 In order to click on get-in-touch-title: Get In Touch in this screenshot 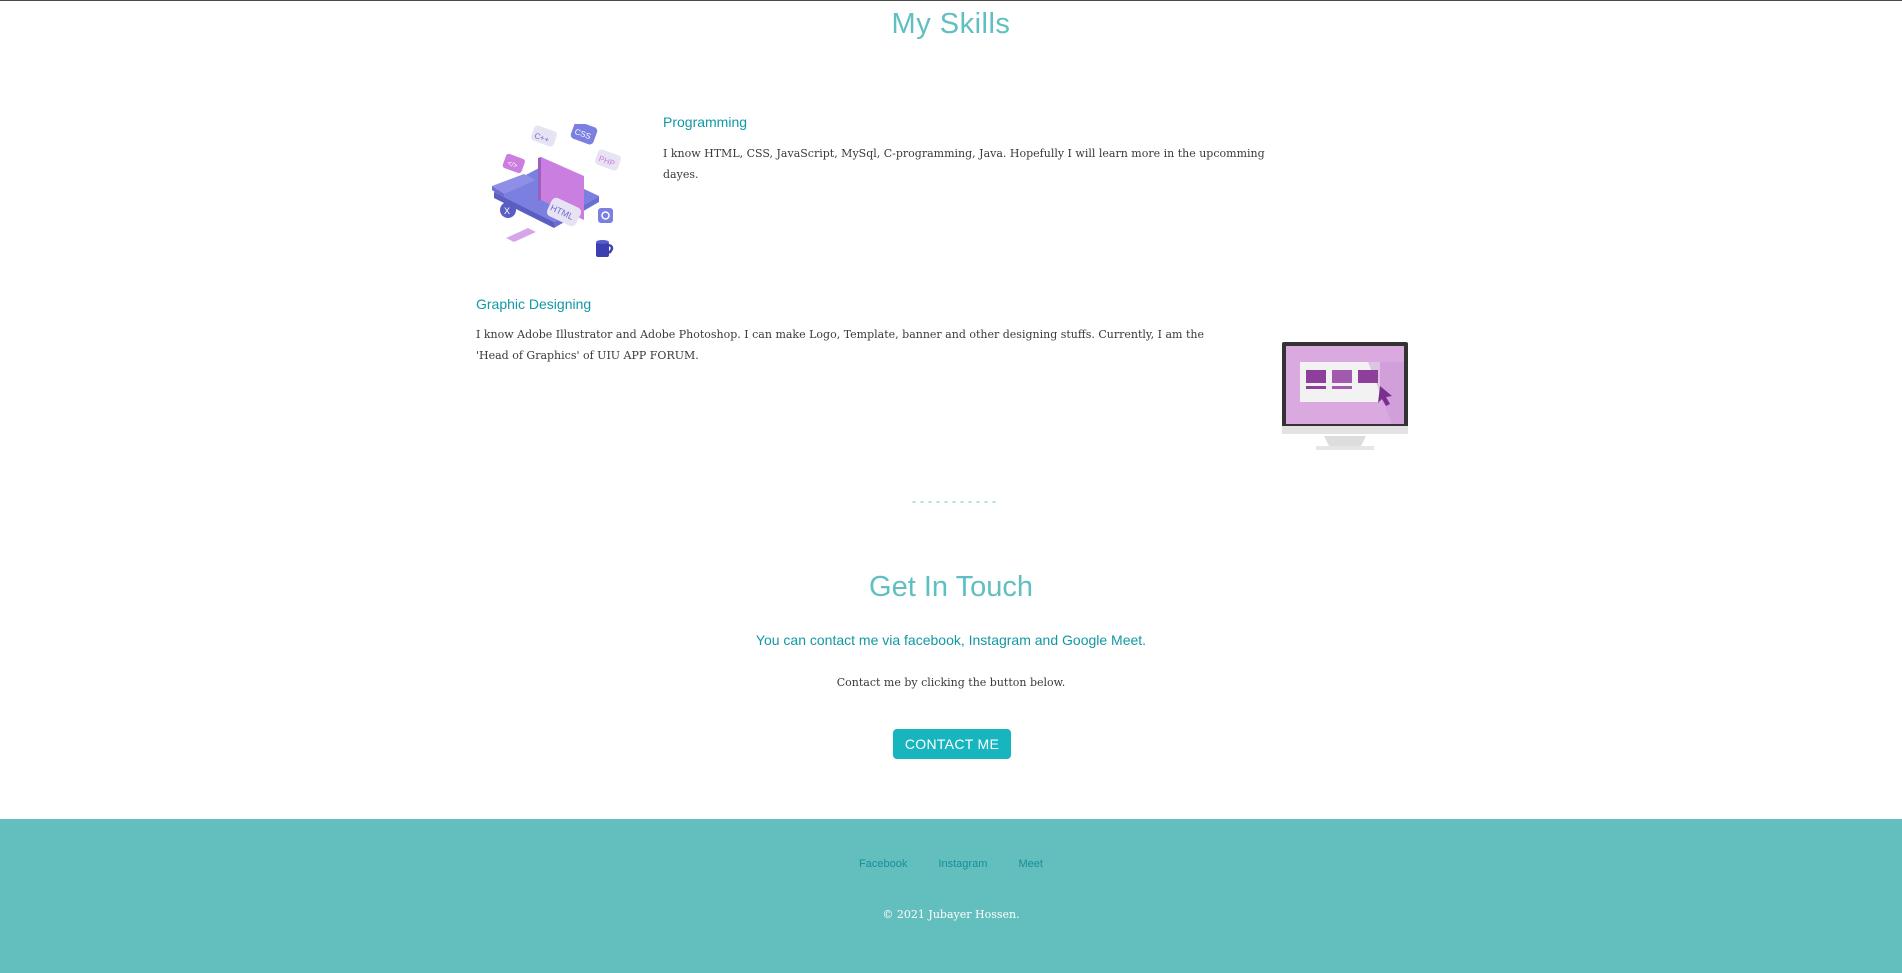, I will do `click(951, 587)`.